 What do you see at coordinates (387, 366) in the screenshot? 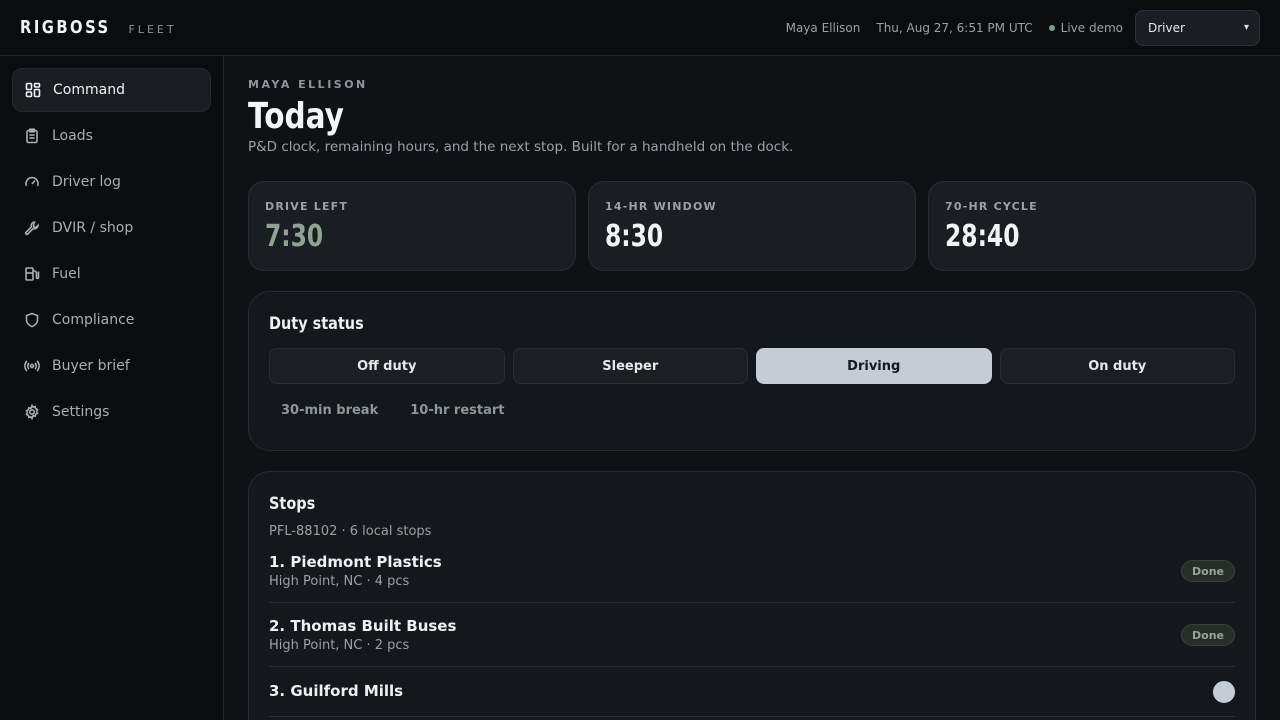
I see `duty-off-button: Off duty` at bounding box center [387, 366].